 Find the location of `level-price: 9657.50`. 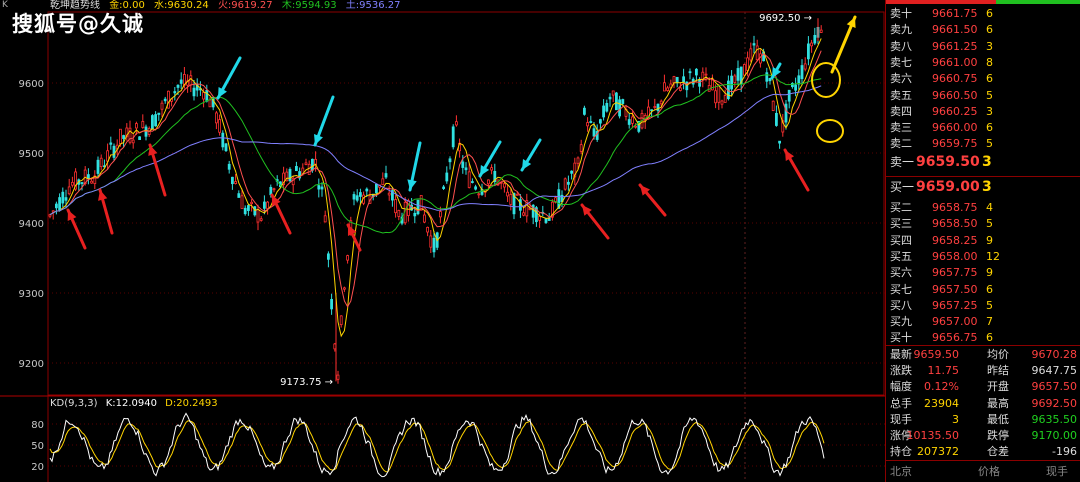

level-price: 9657.50 is located at coordinates (955, 289).